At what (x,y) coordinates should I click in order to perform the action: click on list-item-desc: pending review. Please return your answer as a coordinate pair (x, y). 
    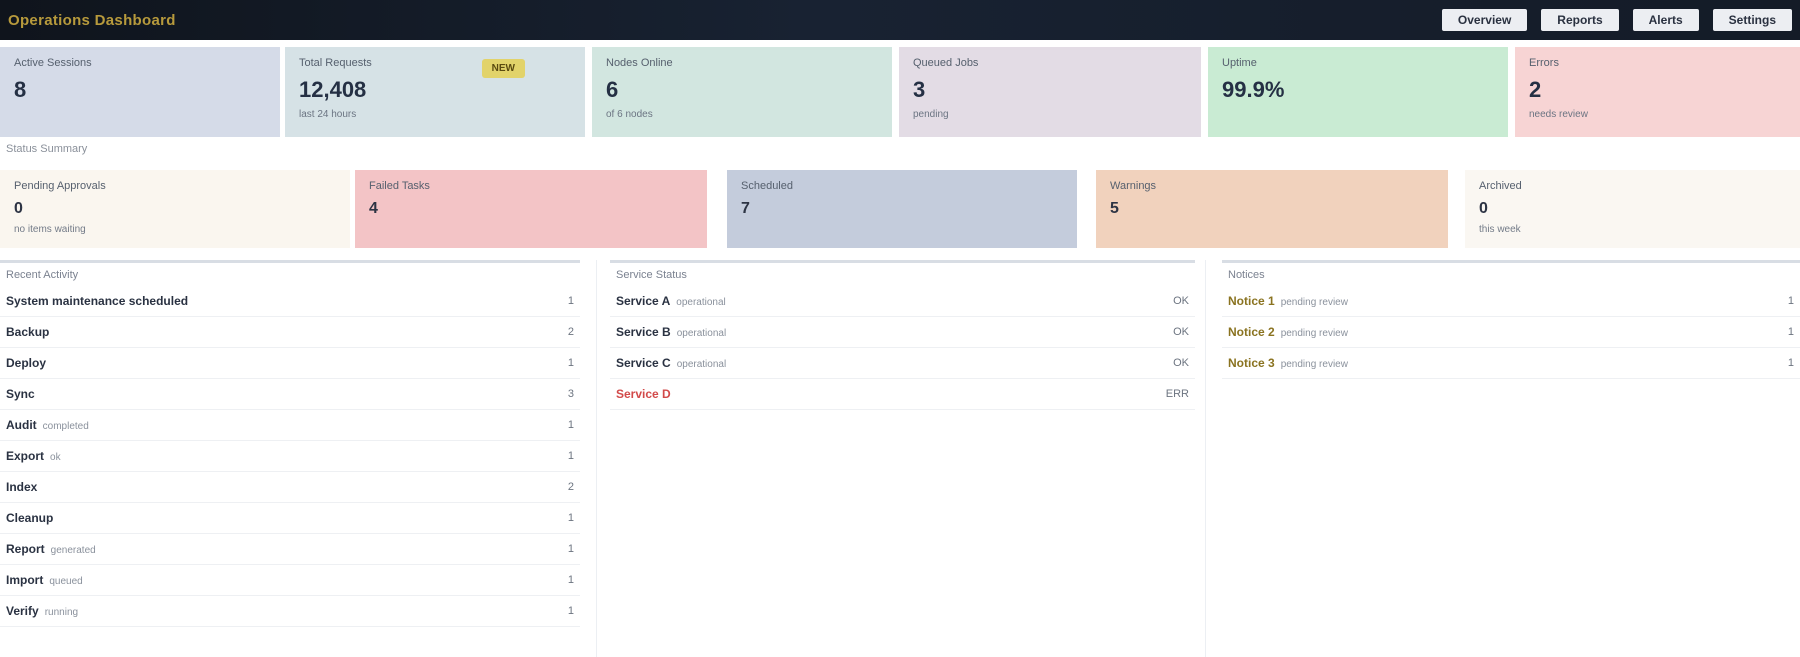
    Looking at the image, I should click on (1314, 333).